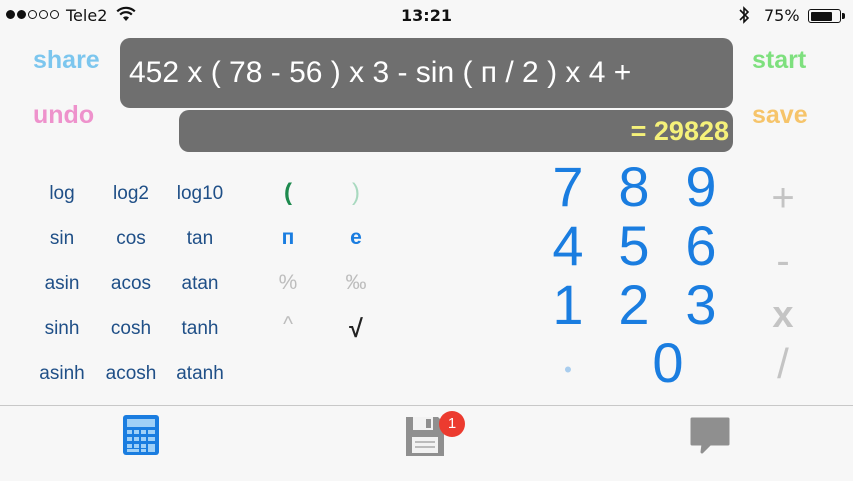  Describe the element at coordinates (63, 115) in the screenshot. I see `undo-button: undo` at that location.